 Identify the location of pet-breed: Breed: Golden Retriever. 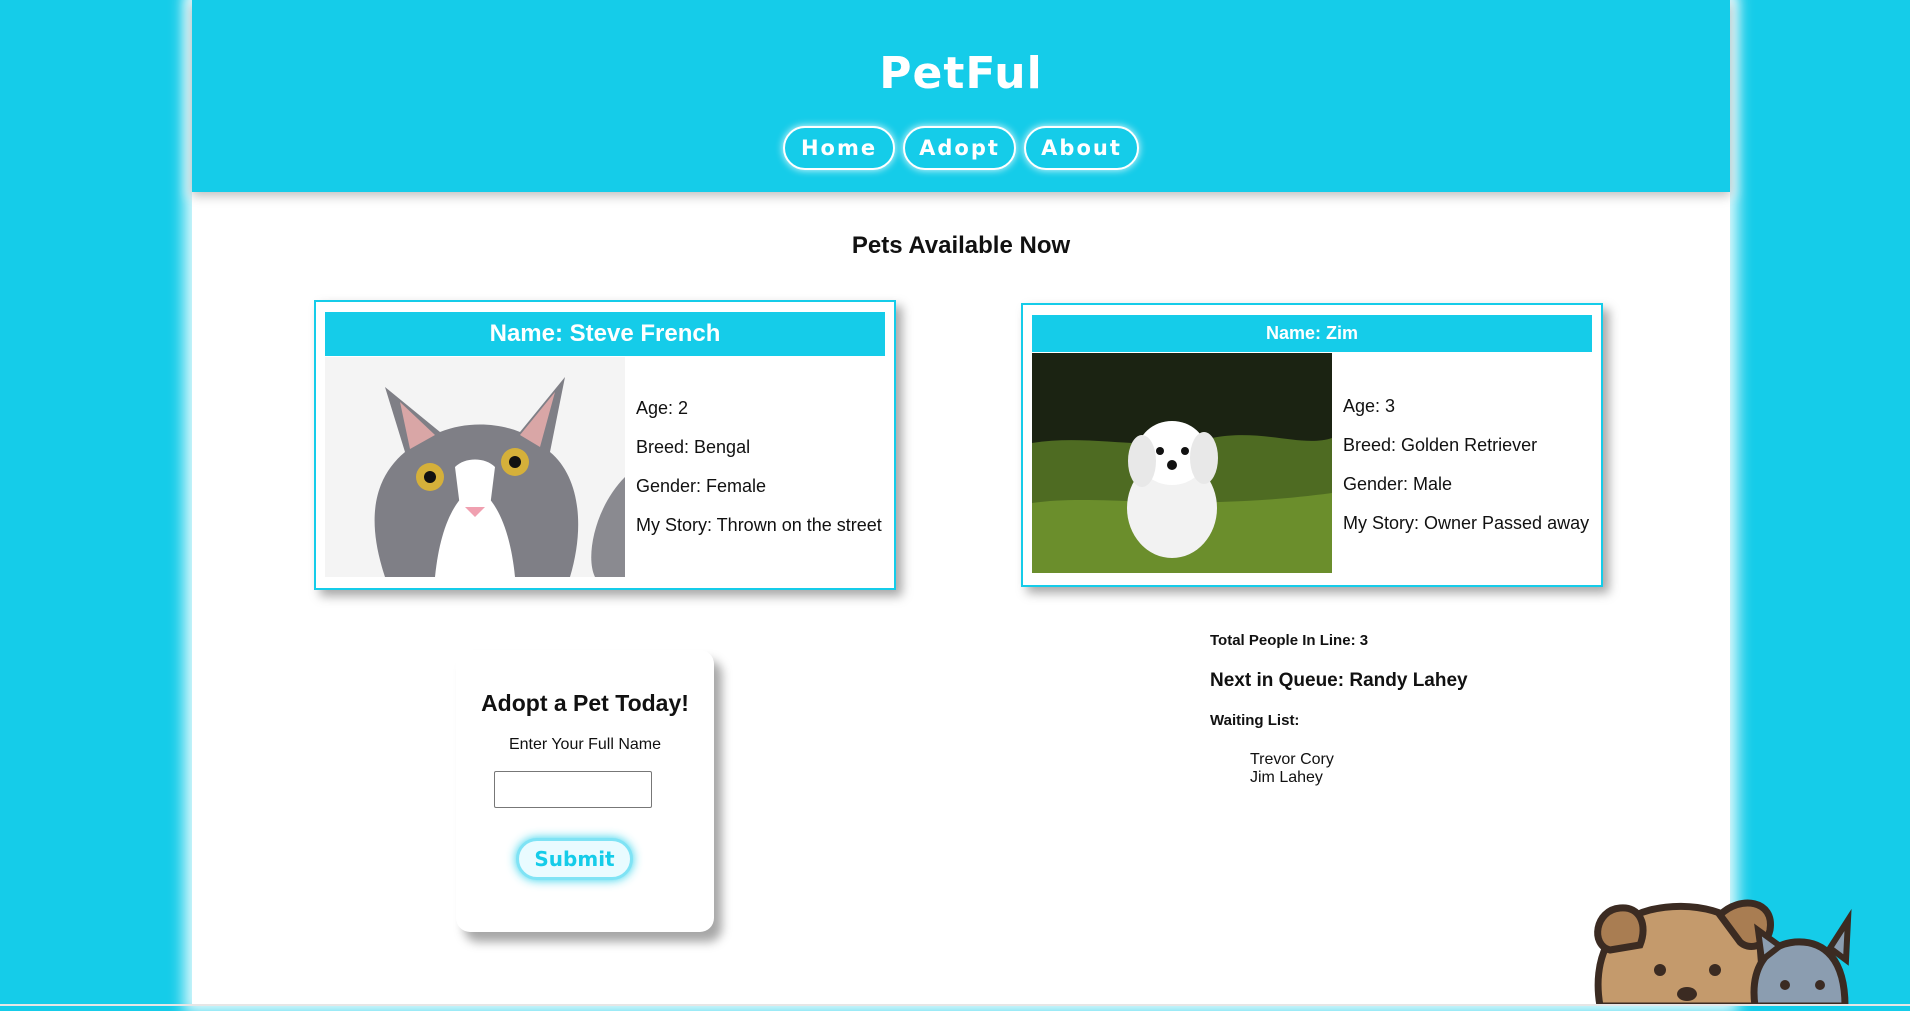
(1440, 445).